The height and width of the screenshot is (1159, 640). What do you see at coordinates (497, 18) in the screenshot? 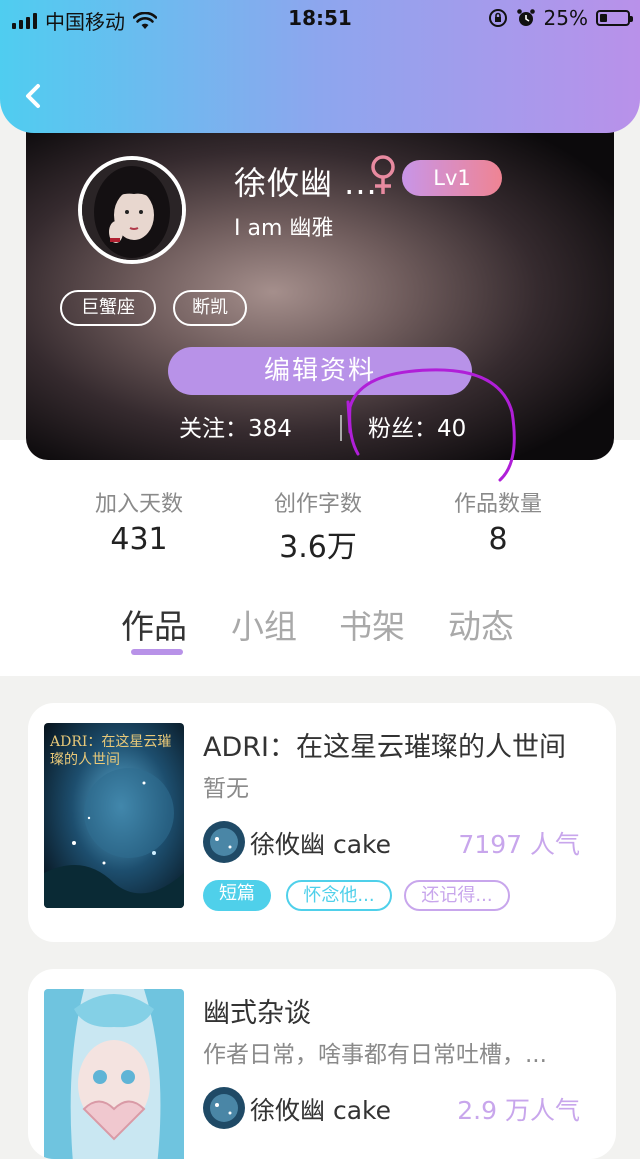
I see `rotation-lock-icon` at bounding box center [497, 18].